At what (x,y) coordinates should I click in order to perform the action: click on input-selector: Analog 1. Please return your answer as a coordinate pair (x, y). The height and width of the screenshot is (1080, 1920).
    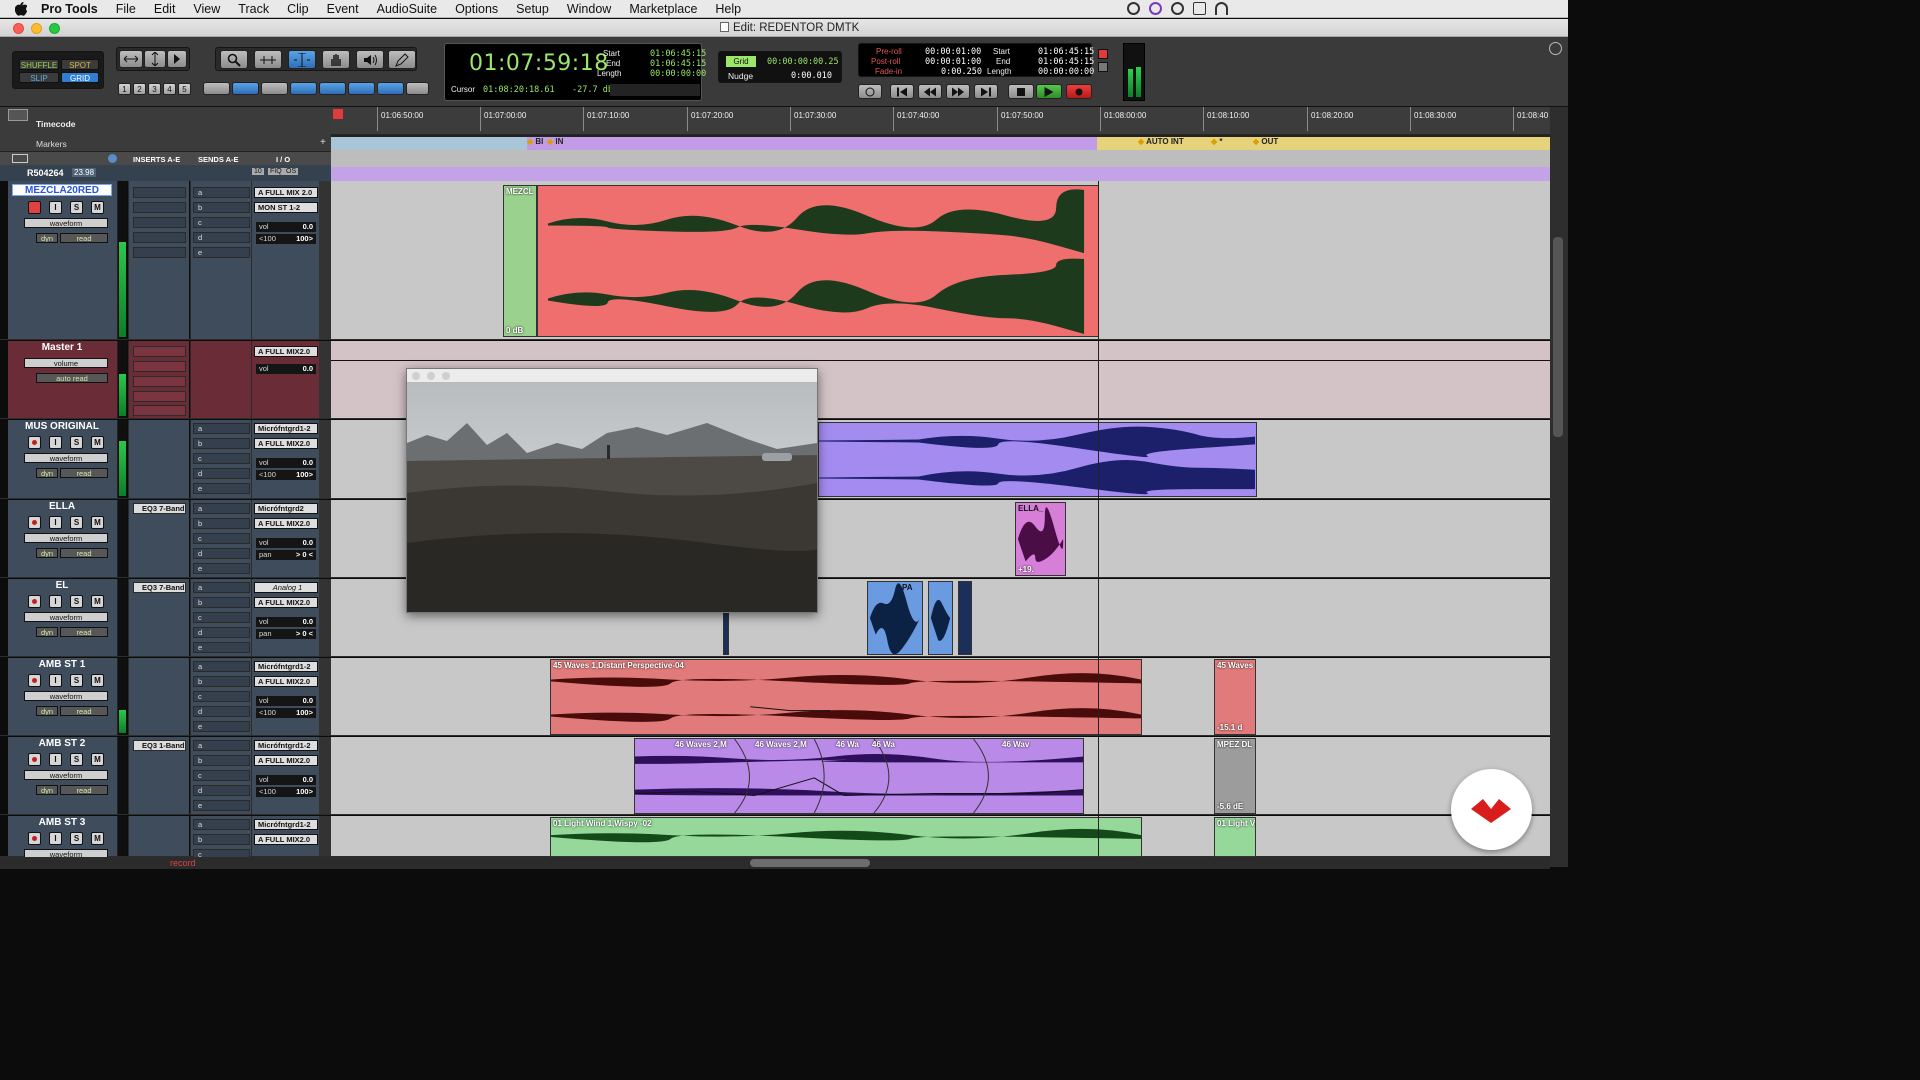
    Looking at the image, I should click on (286, 587).